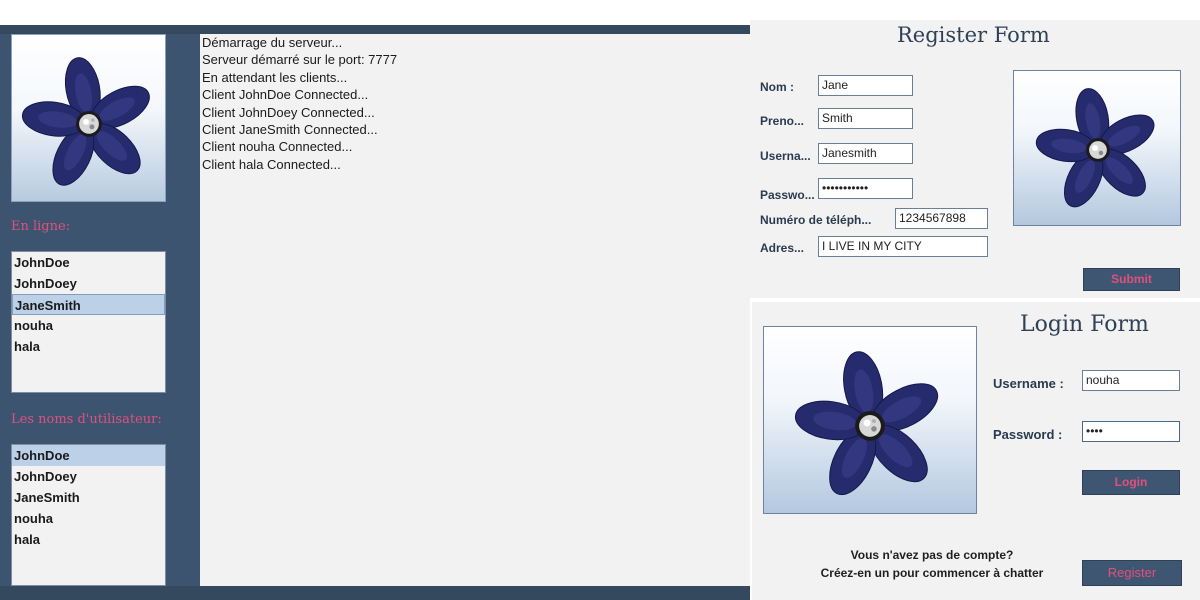 This screenshot has height=600, width=1200. What do you see at coordinates (1028, 434) in the screenshot?
I see `login-password-label: Password :` at bounding box center [1028, 434].